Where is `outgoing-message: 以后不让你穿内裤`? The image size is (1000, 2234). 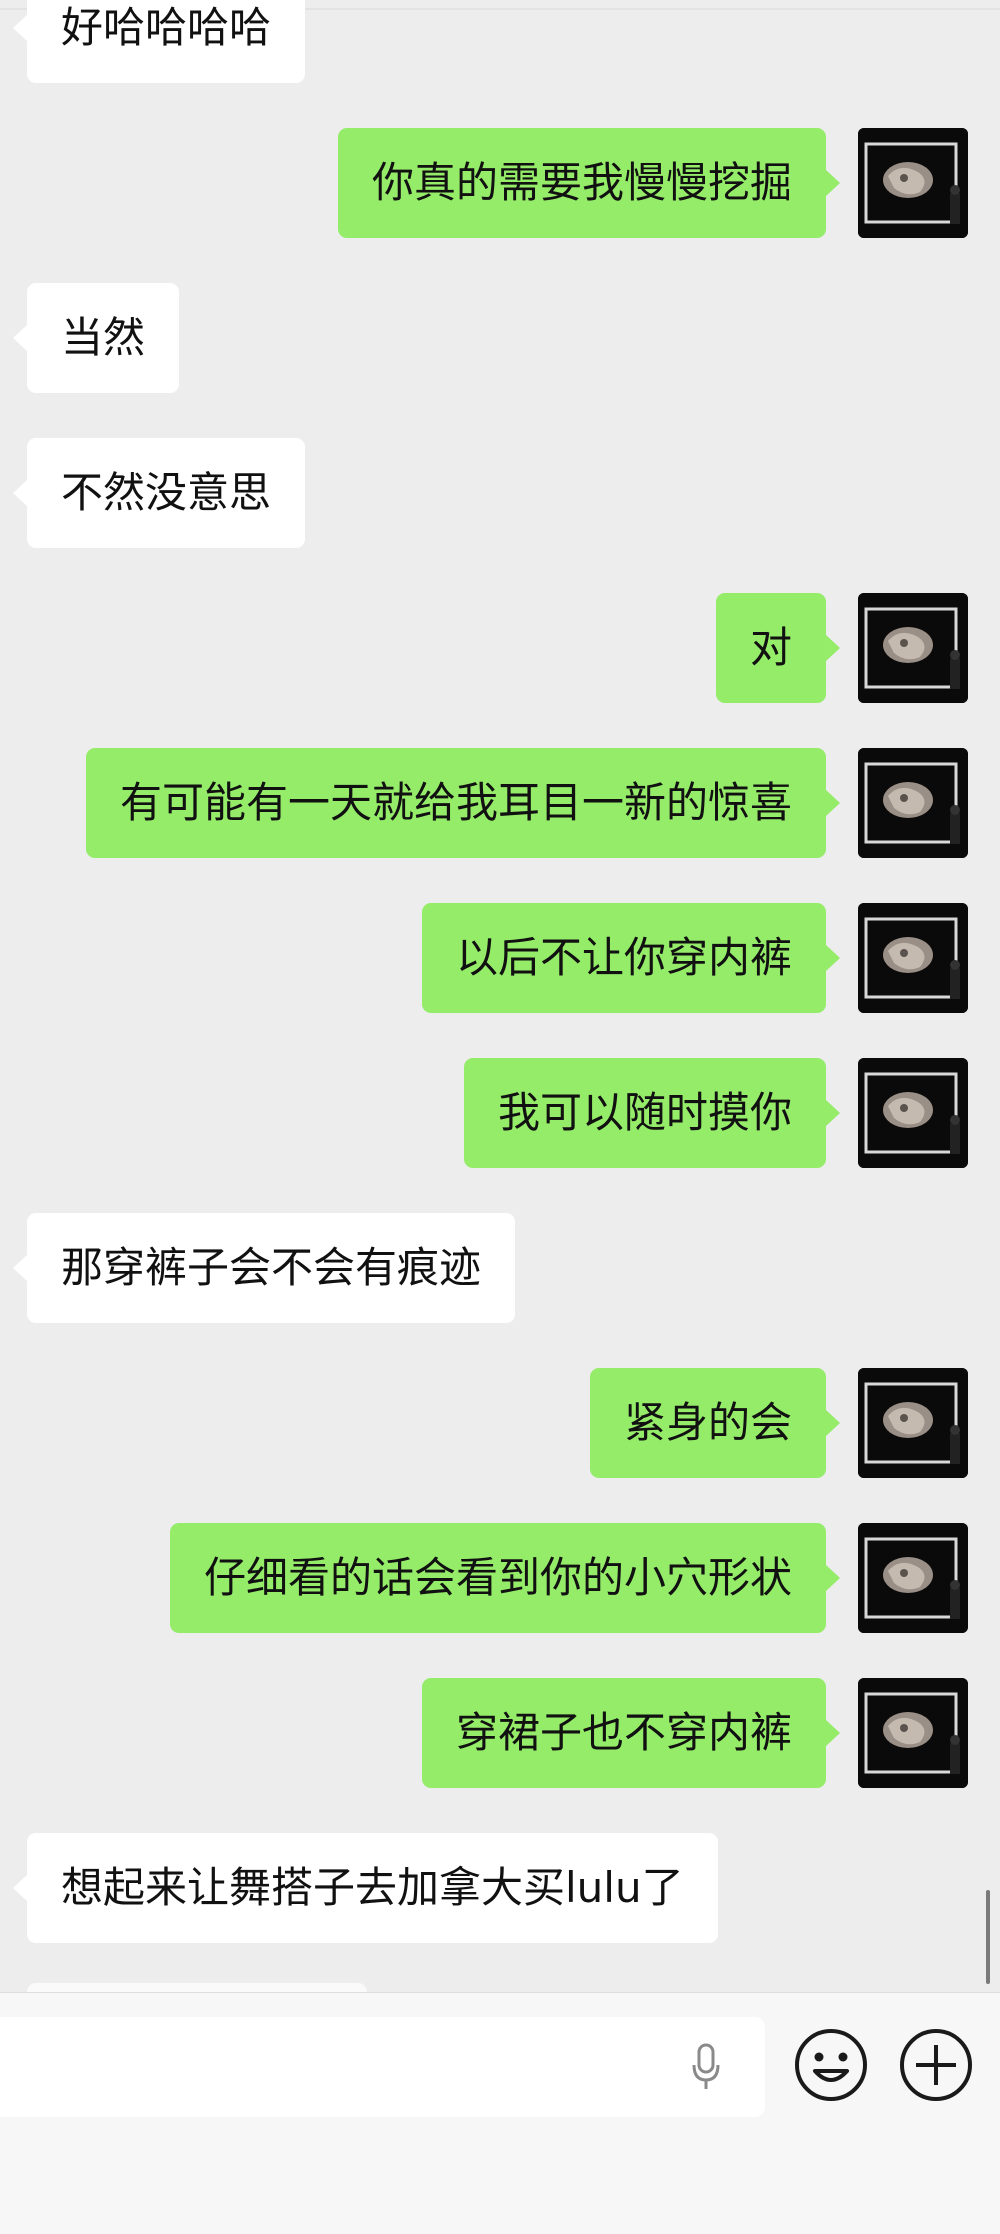 outgoing-message: 以后不让你穿内裤 is located at coordinates (500, 958).